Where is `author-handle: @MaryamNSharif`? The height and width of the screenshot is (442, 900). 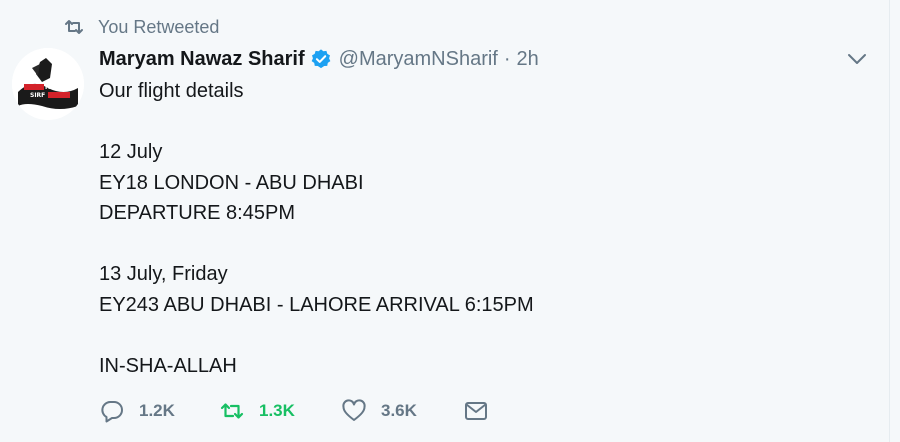 author-handle: @MaryamNSharif is located at coordinates (418, 59).